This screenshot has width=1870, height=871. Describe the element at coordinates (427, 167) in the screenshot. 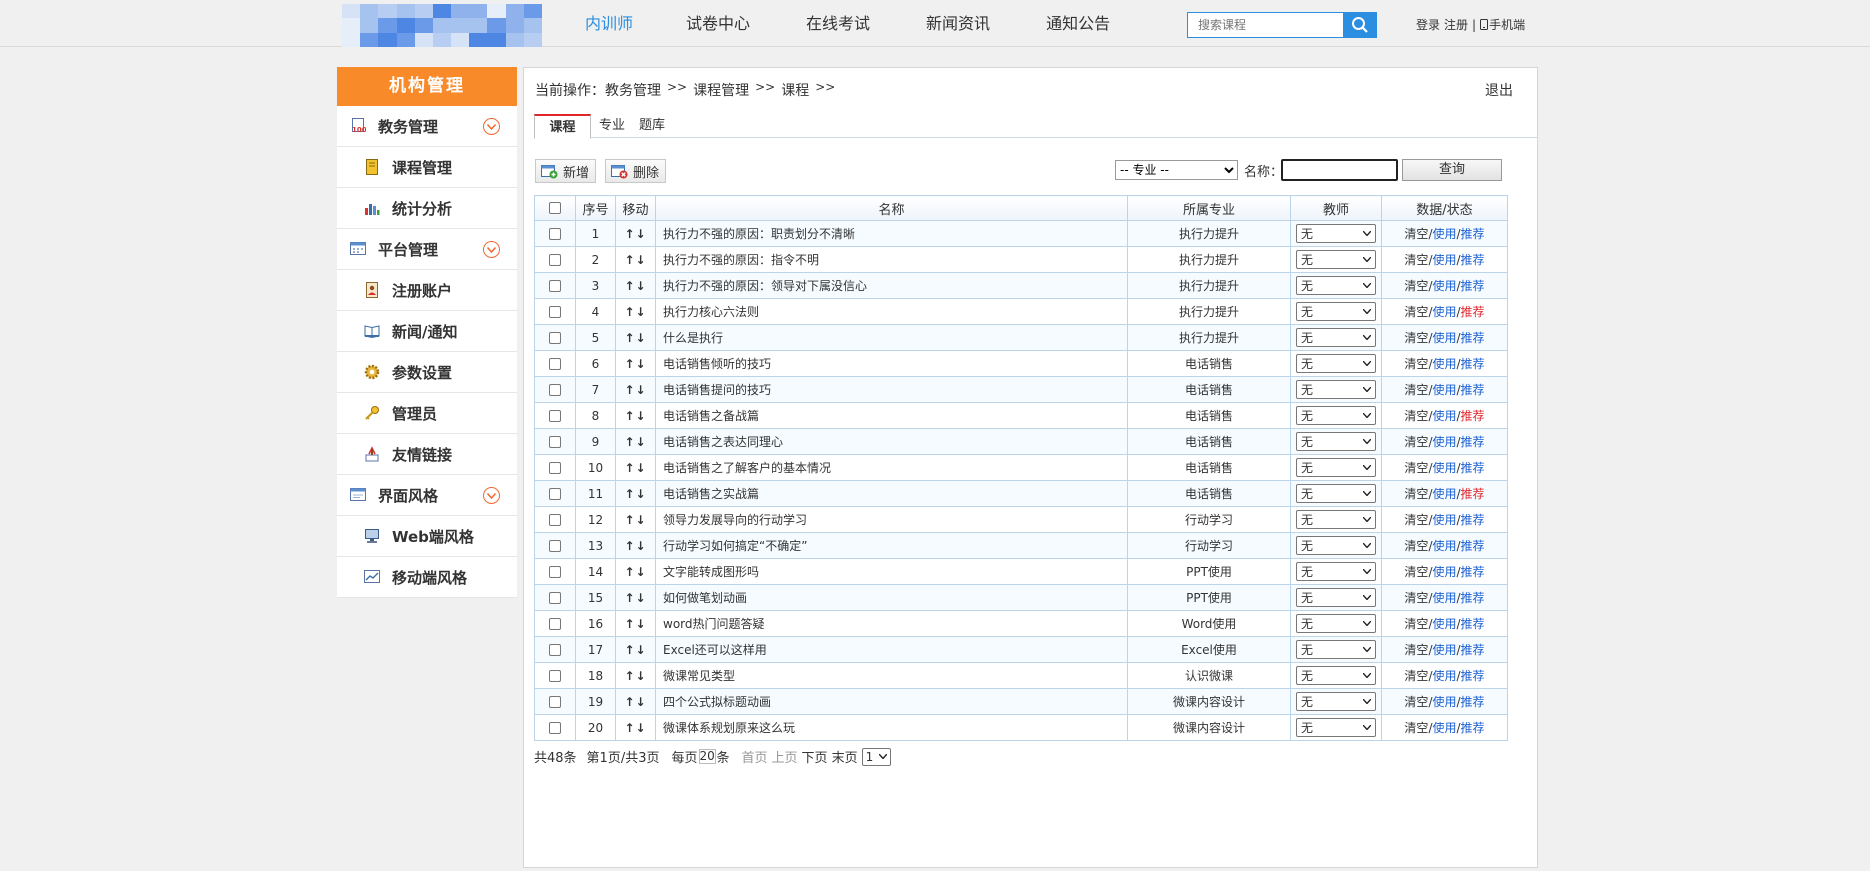

I see `sidebar-item: 课程管理` at that location.